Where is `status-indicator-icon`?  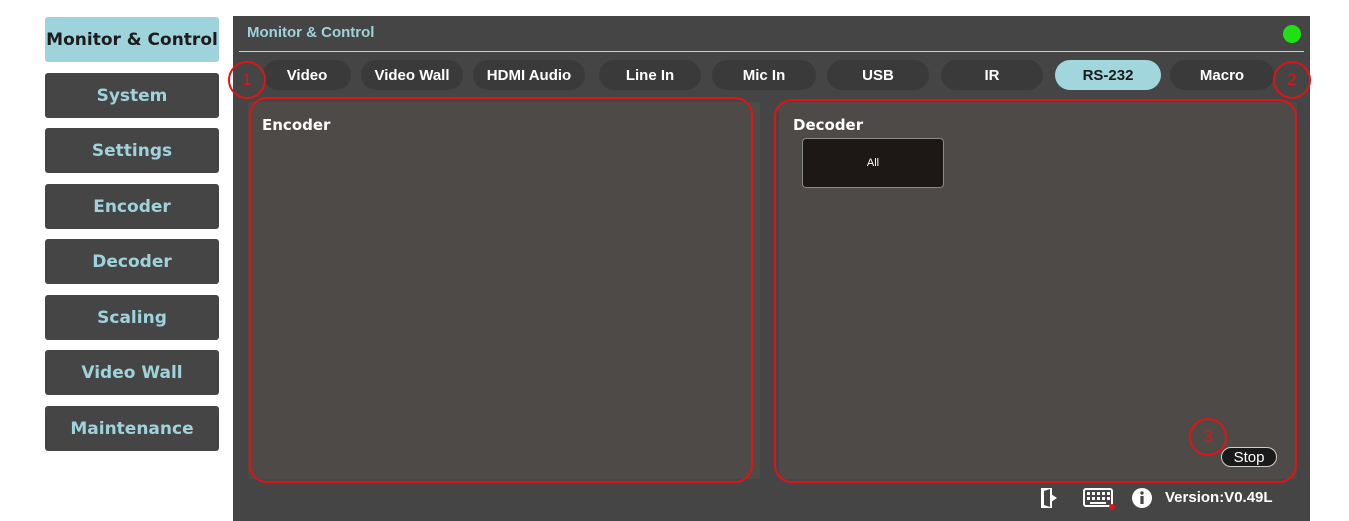 status-indicator-icon is located at coordinates (1292, 34).